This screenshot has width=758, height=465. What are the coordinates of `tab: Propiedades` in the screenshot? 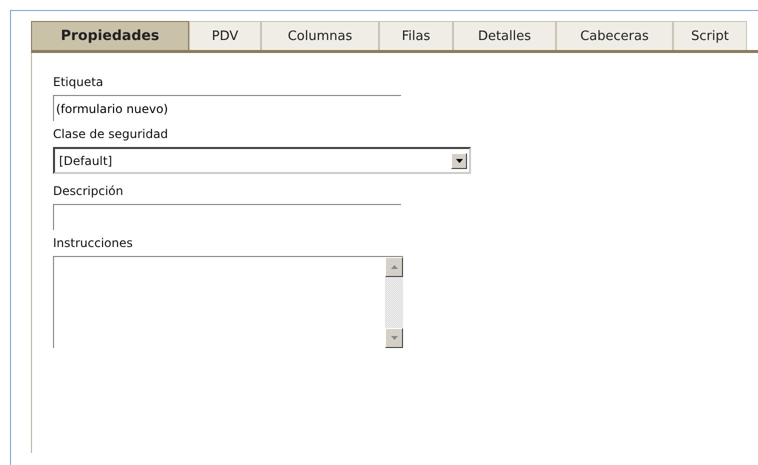 It's located at (110, 35).